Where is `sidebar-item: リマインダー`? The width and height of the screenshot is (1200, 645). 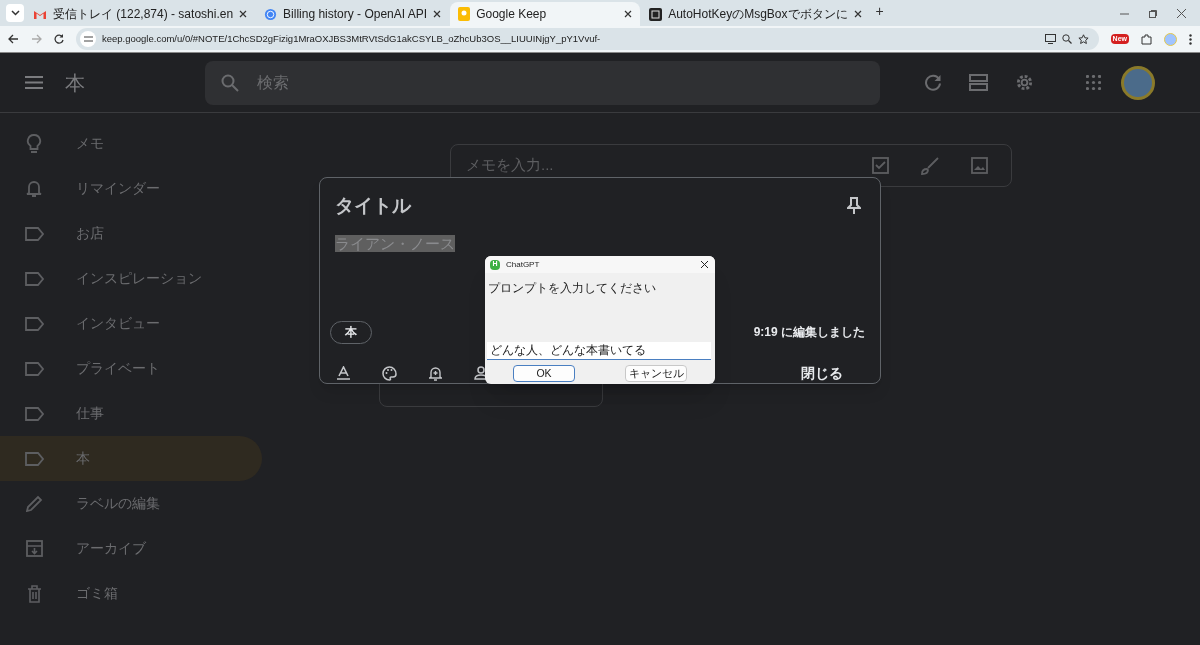 sidebar-item: リマインダー is located at coordinates (131, 188).